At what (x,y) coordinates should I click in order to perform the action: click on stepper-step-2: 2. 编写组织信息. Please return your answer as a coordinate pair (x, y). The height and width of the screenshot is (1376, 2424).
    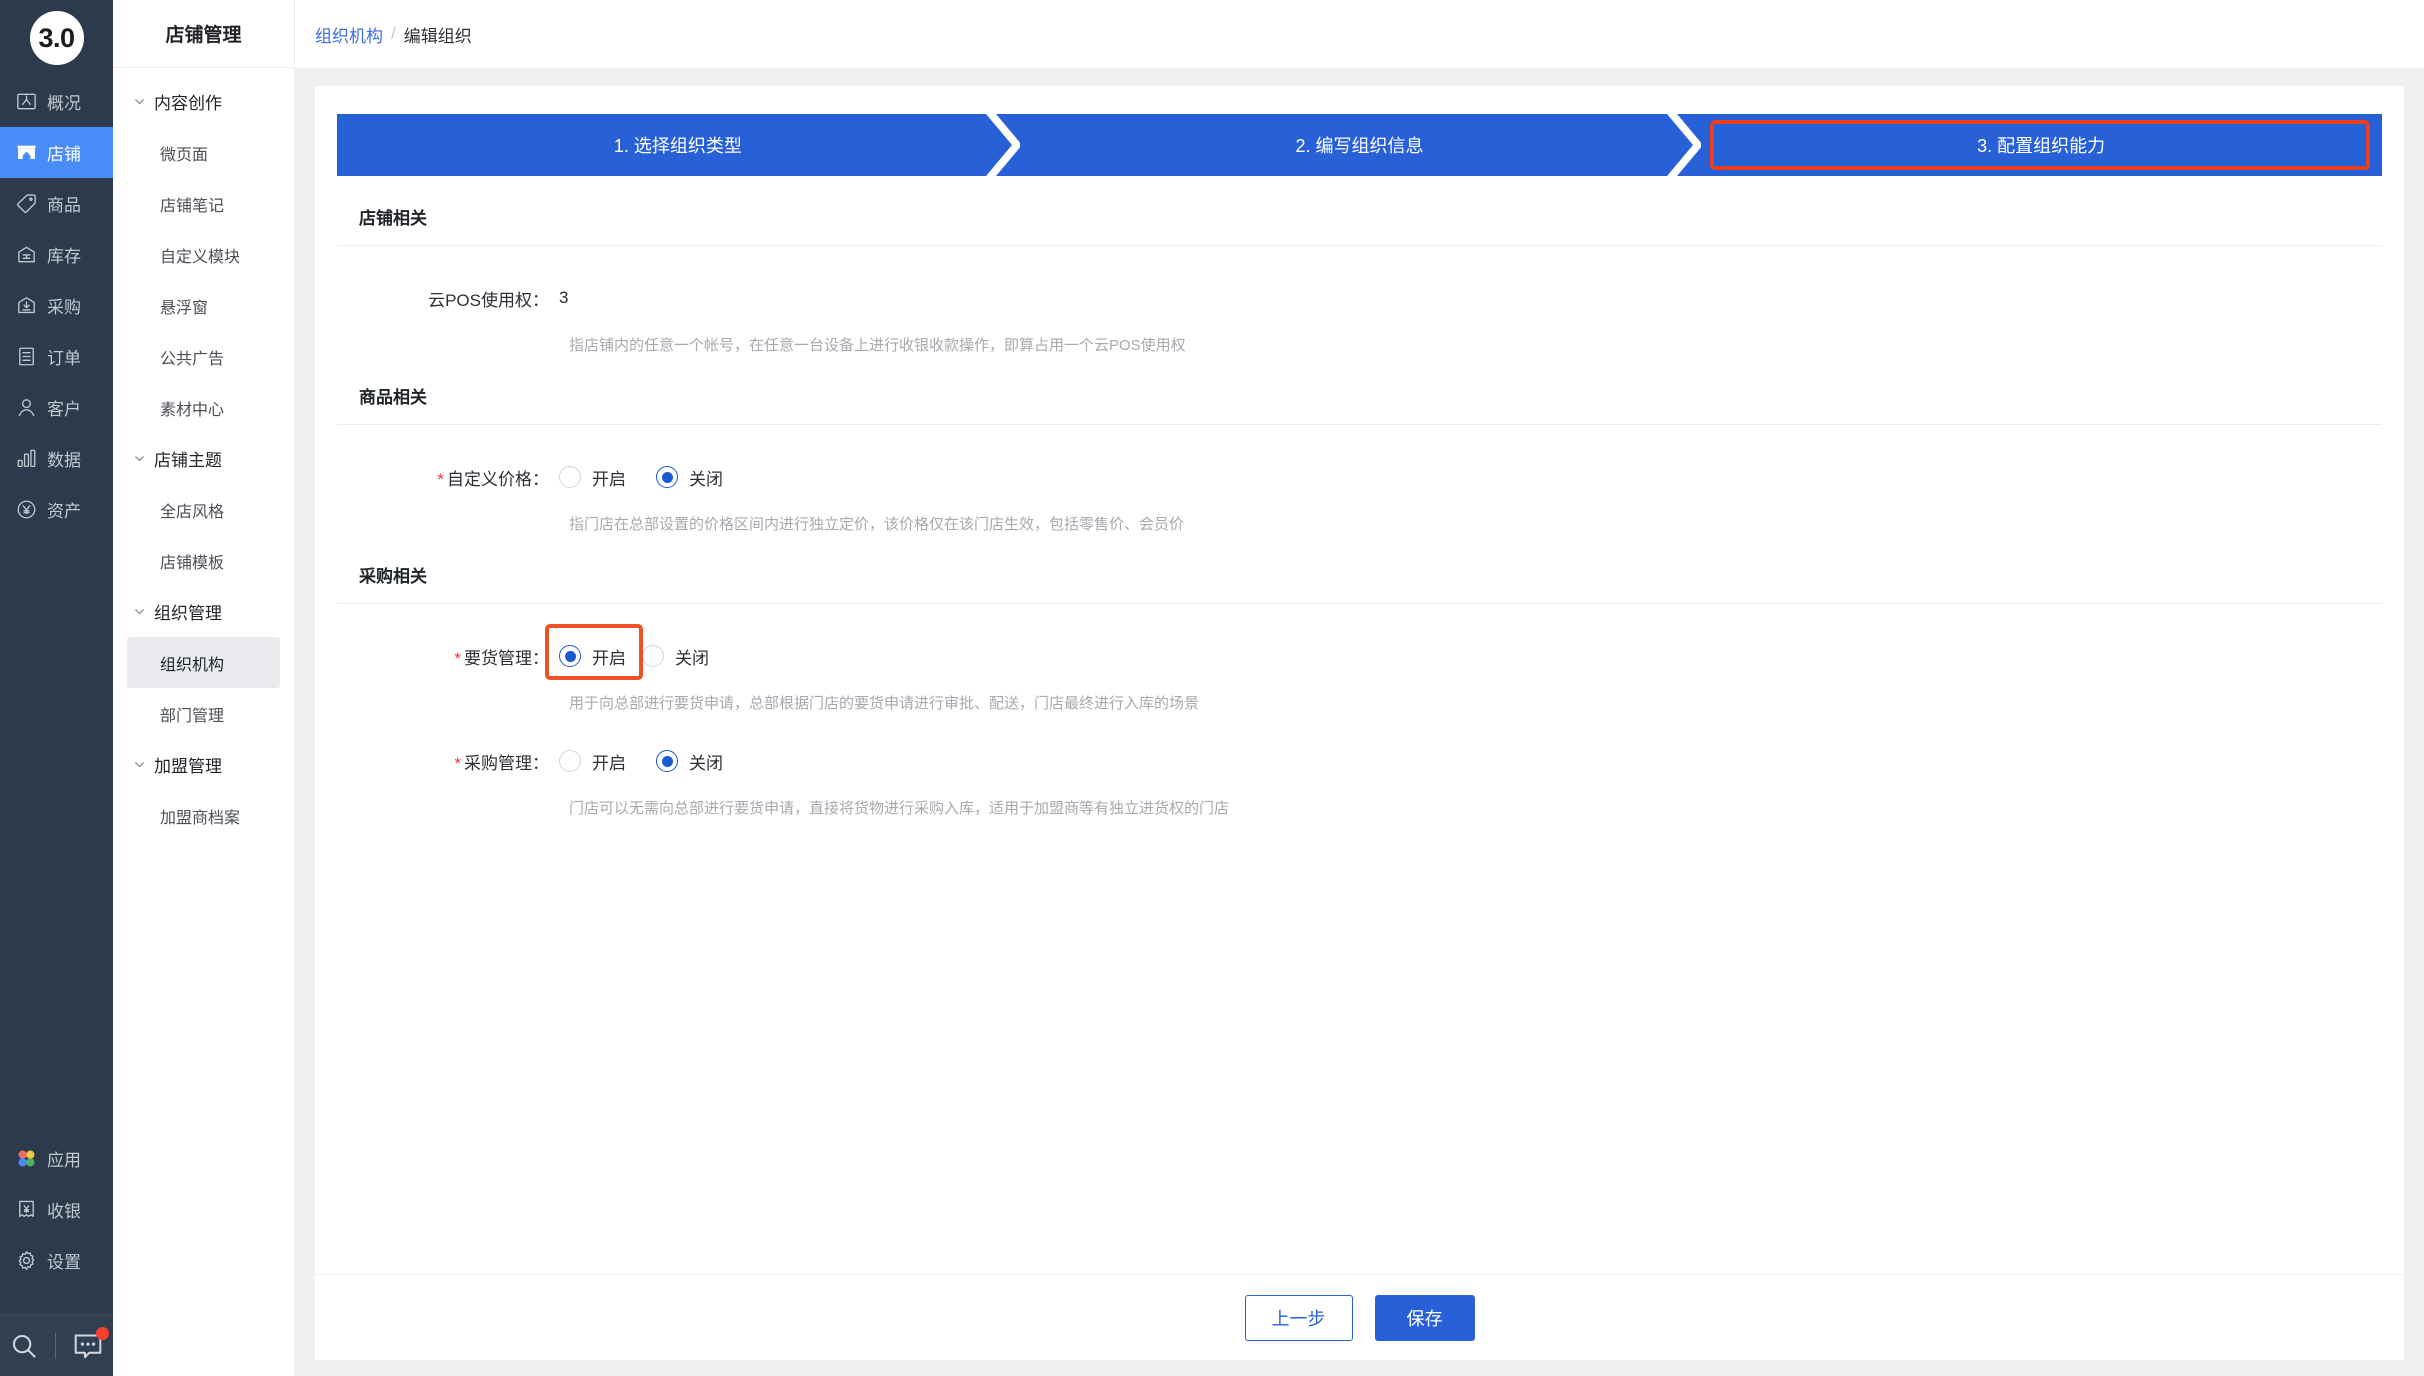
    Looking at the image, I should click on (1361, 145).